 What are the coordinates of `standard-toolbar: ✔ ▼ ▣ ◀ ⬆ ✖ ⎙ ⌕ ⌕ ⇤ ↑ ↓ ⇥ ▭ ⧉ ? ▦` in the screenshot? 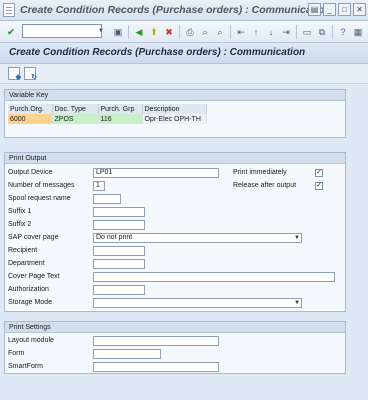 It's located at (184, 32).